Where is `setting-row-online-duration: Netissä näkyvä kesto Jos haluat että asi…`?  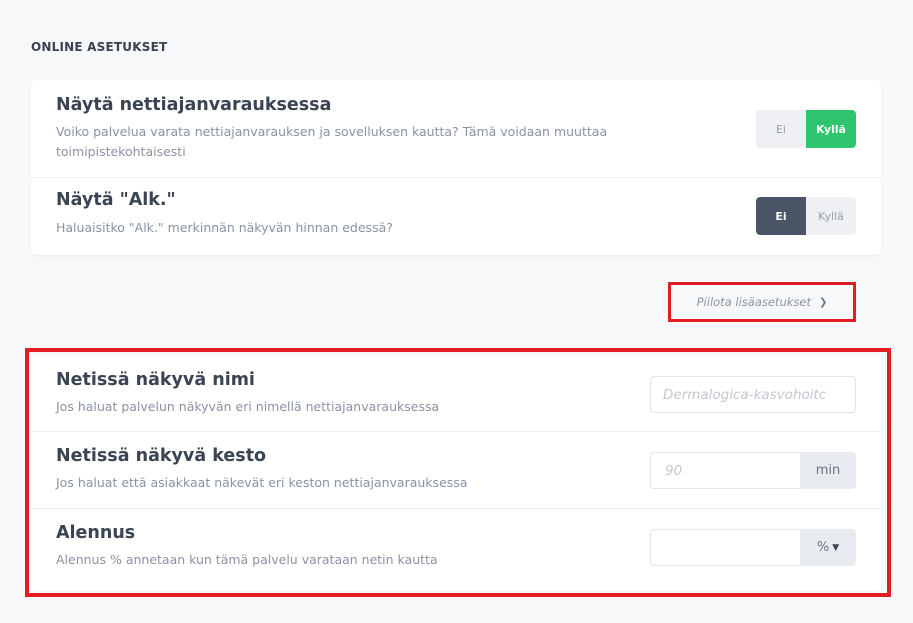 setting-row-online-duration: Netissä näkyvä kesto Jos haluat että asi… is located at coordinates (456, 470).